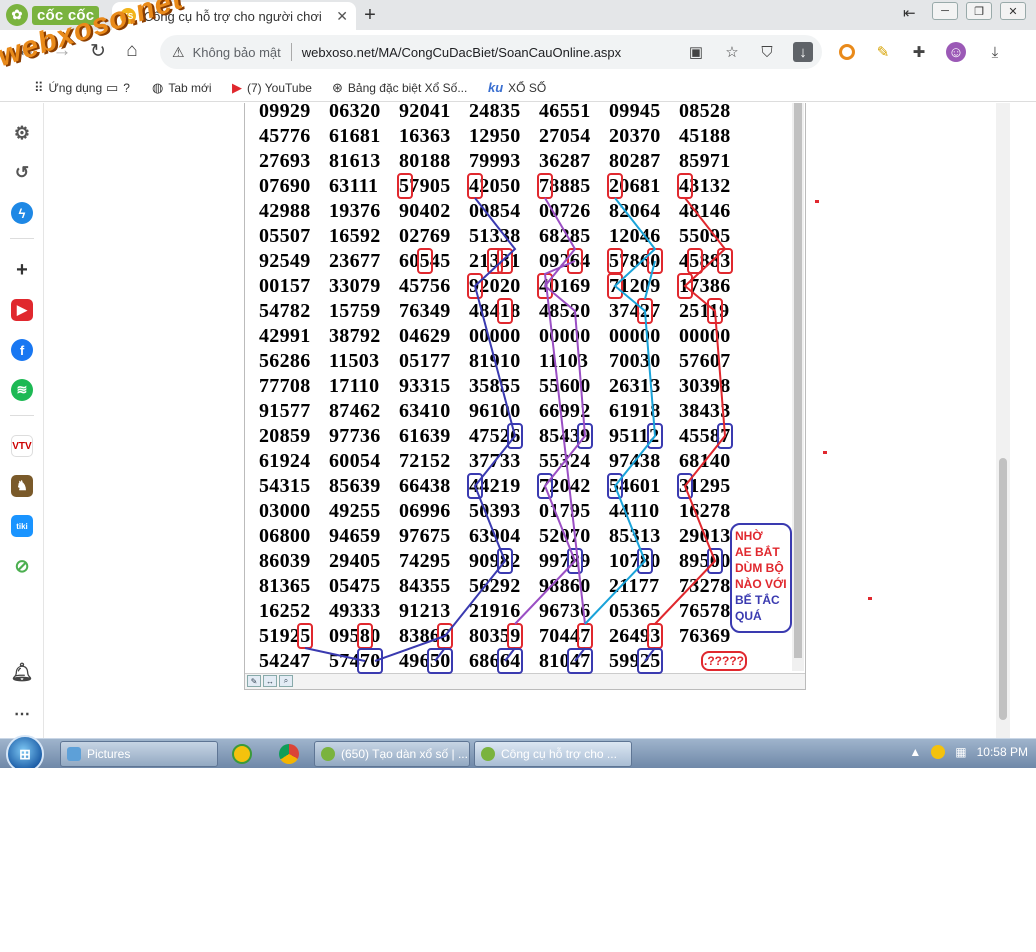 The image size is (1036, 952). What do you see at coordinates (425, 136) in the screenshot?
I see `grid-cell: 16363` at bounding box center [425, 136].